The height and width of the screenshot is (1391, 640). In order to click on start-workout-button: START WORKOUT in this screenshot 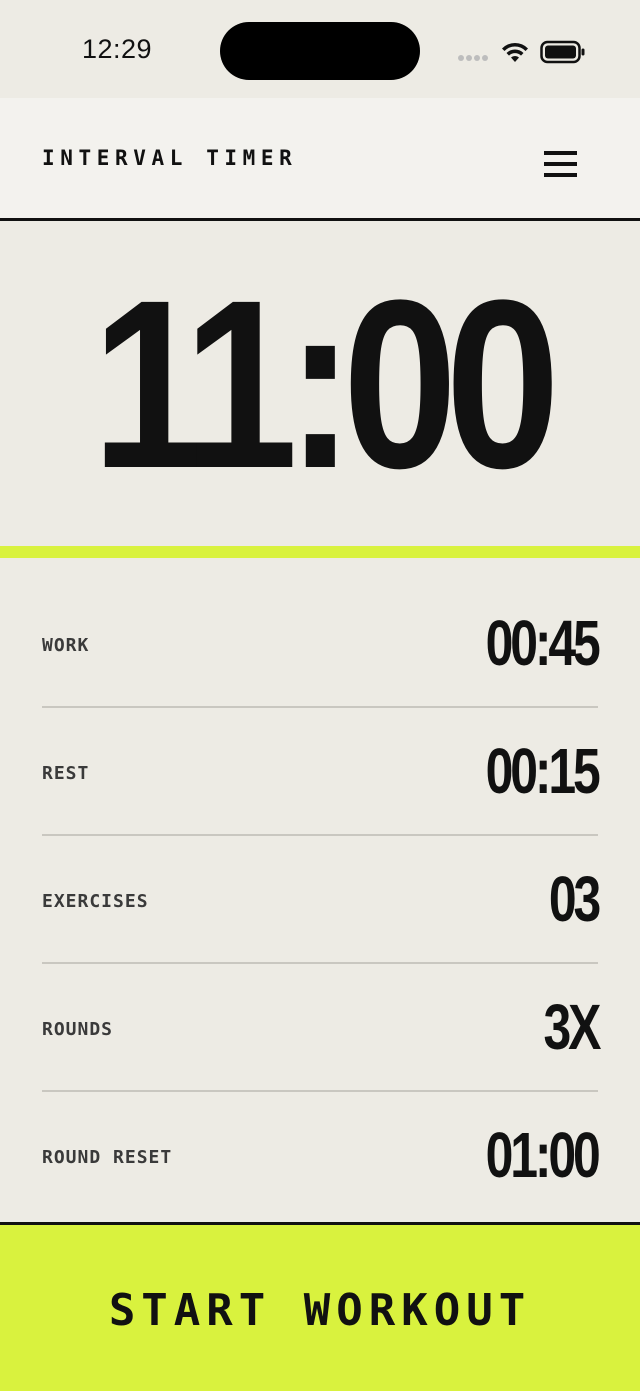, I will do `click(320, 1306)`.